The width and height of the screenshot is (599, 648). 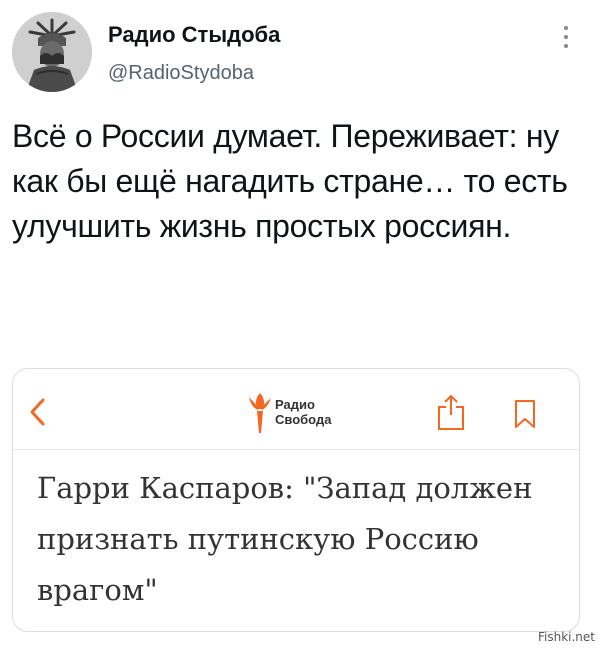 I want to click on chevron-left-icon, so click(x=38, y=412).